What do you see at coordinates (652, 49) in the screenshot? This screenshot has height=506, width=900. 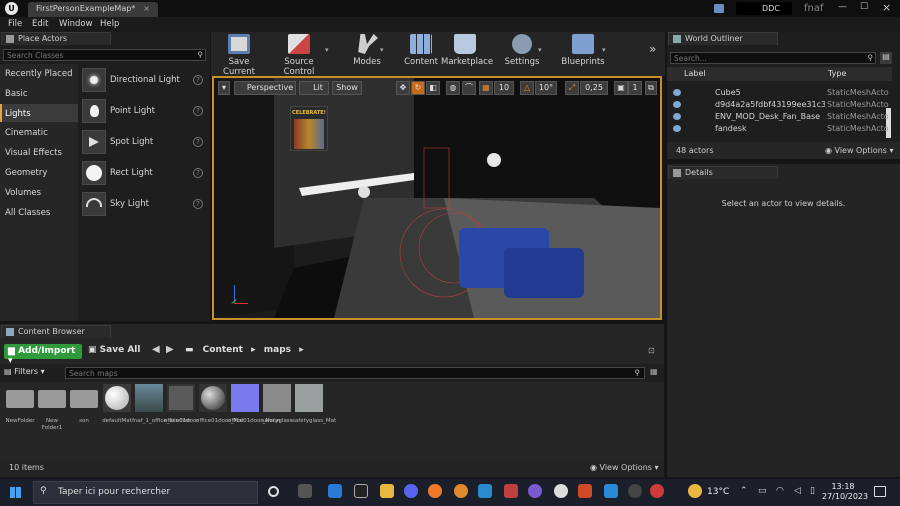 I see `toolbar-overflow-icon: »` at bounding box center [652, 49].